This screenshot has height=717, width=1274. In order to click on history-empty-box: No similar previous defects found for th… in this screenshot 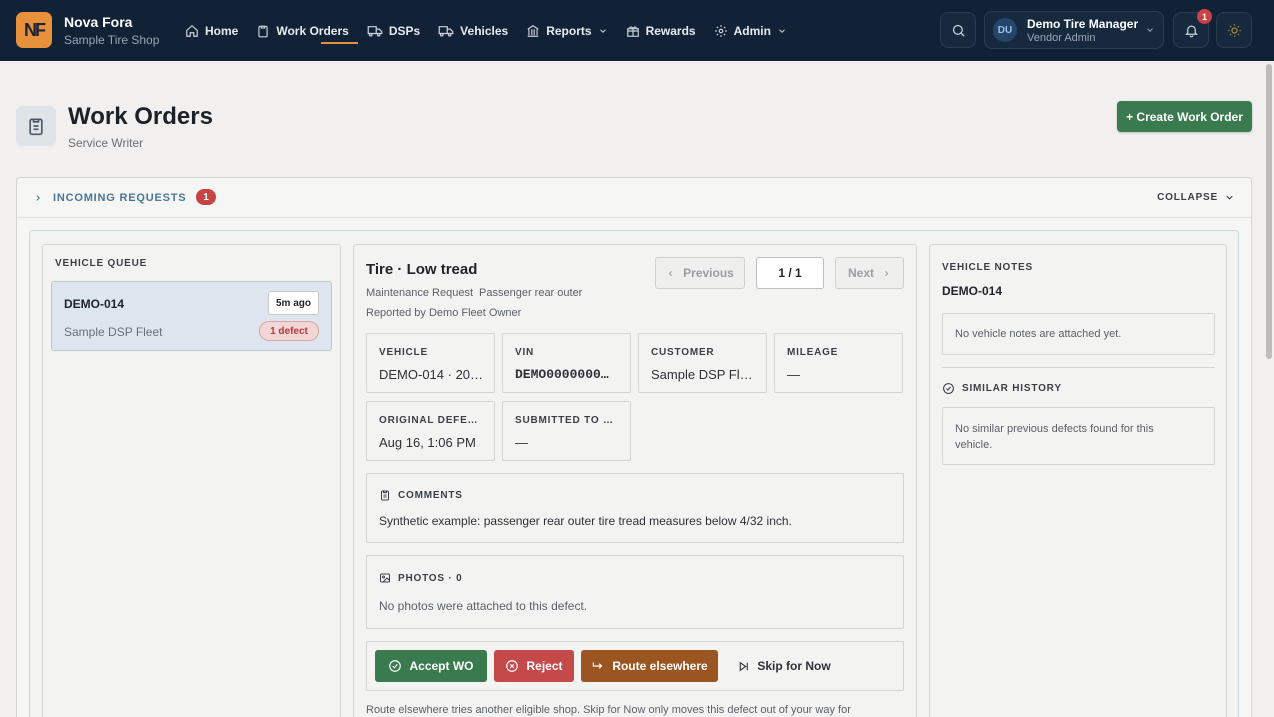, I will do `click(1078, 436)`.